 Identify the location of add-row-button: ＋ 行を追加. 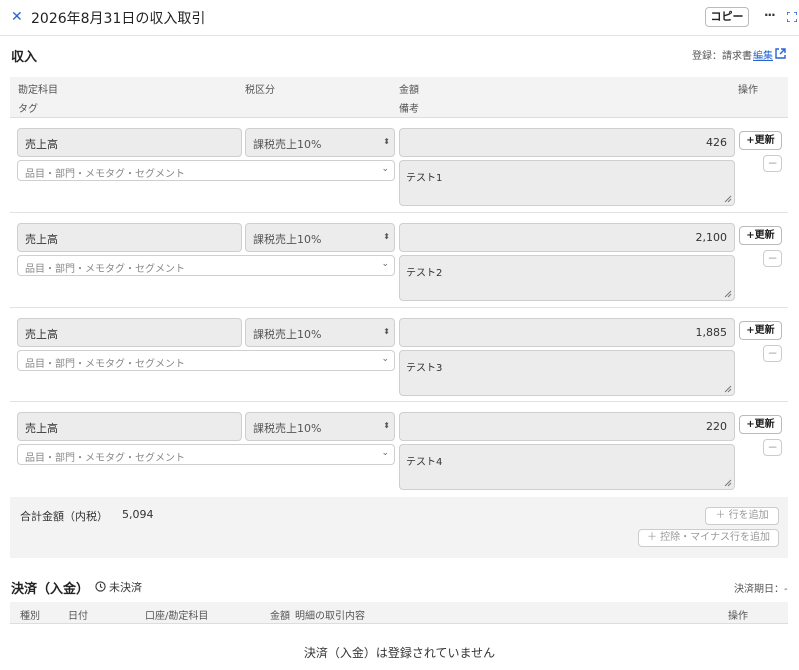
(742, 516).